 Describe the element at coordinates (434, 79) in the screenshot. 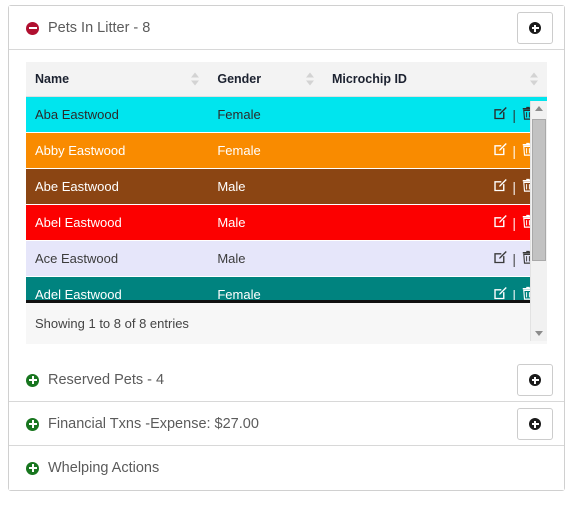

I see `column-header-microchip-id: Microchip ID` at that location.